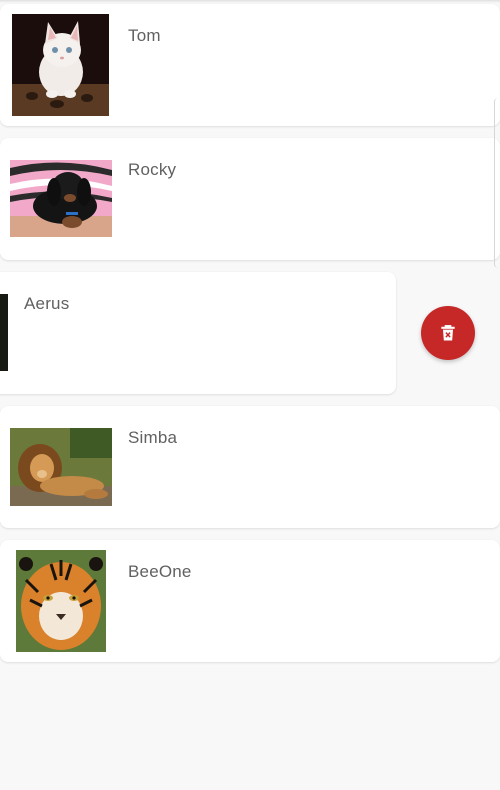 This screenshot has height=790, width=500. I want to click on top-shadow, so click(250, 1).